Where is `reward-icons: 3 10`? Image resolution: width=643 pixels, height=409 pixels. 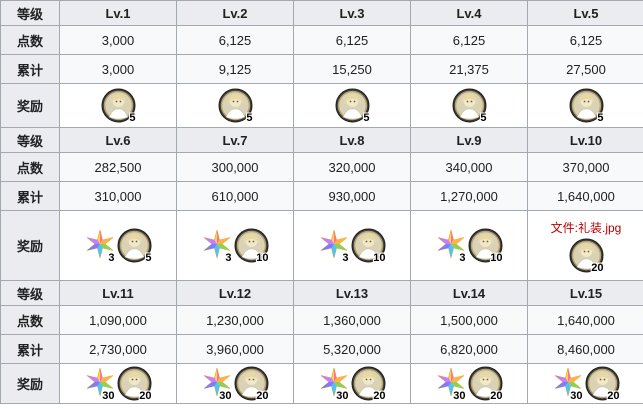
reward-icons: 3 10 is located at coordinates (352, 246).